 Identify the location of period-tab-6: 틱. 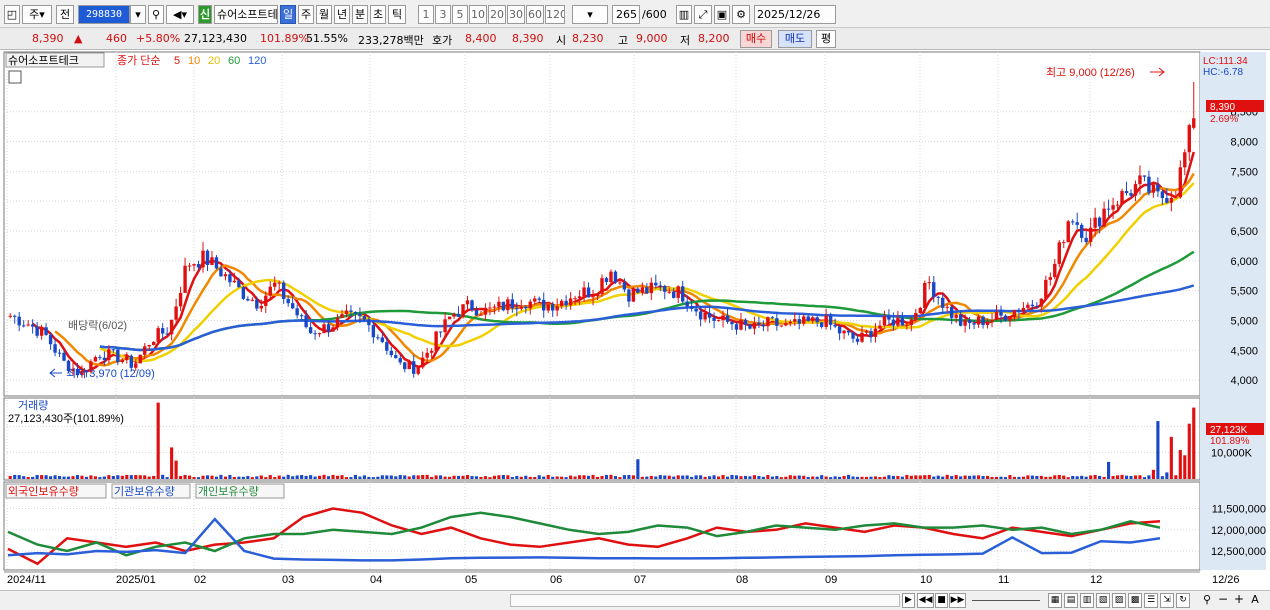
(397, 14).